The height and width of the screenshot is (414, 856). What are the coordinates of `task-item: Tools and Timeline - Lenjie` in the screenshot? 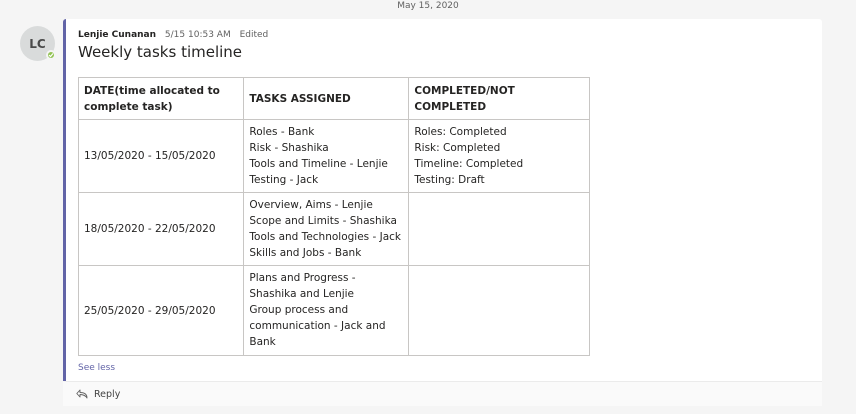 It's located at (318, 164).